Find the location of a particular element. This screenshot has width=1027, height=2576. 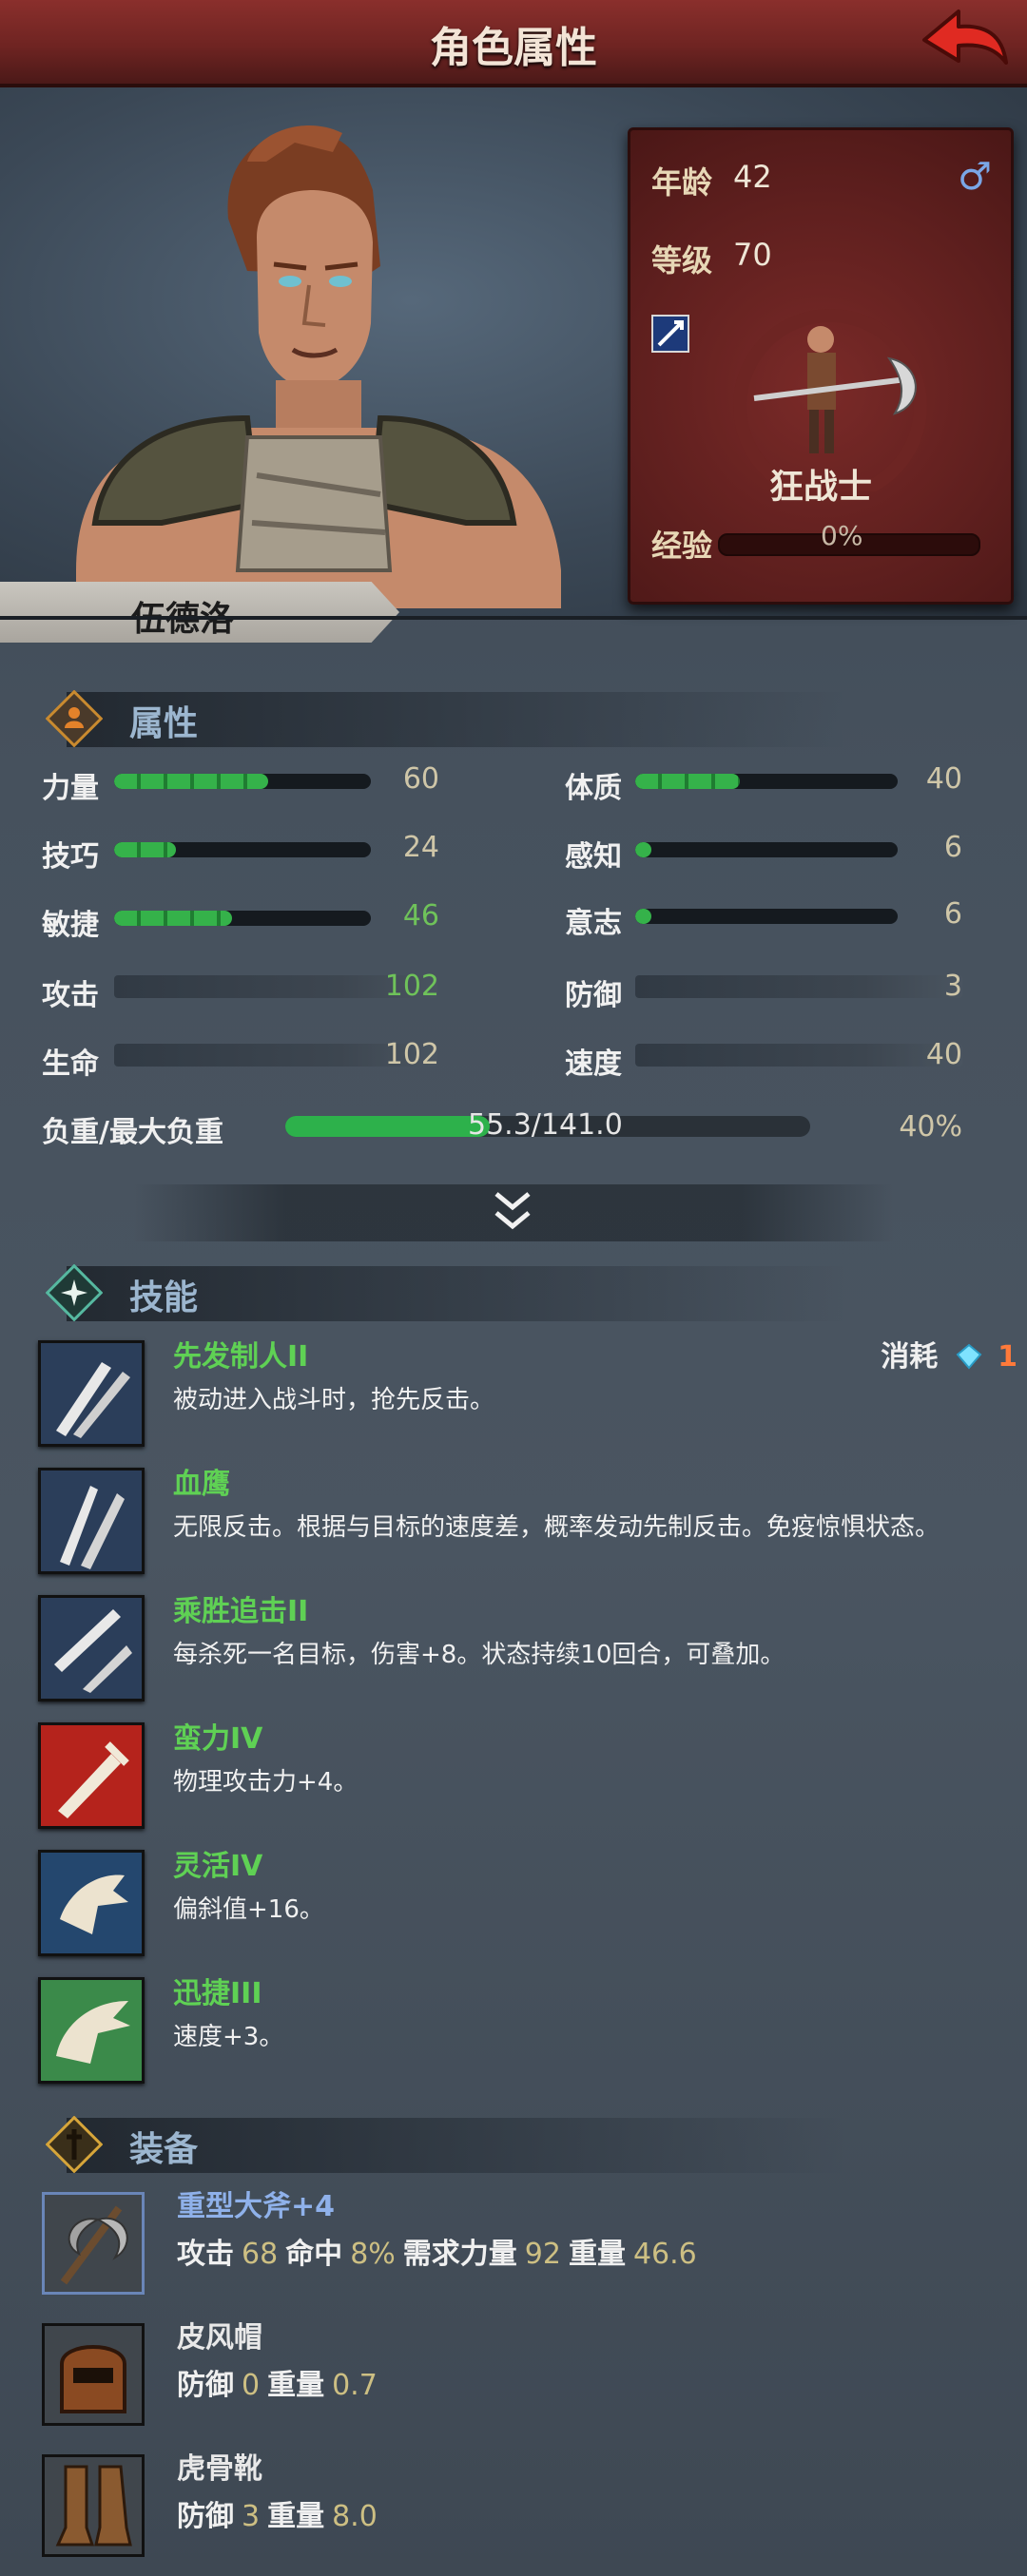

leather-hood-icon is located at coordinates (93, 2374).